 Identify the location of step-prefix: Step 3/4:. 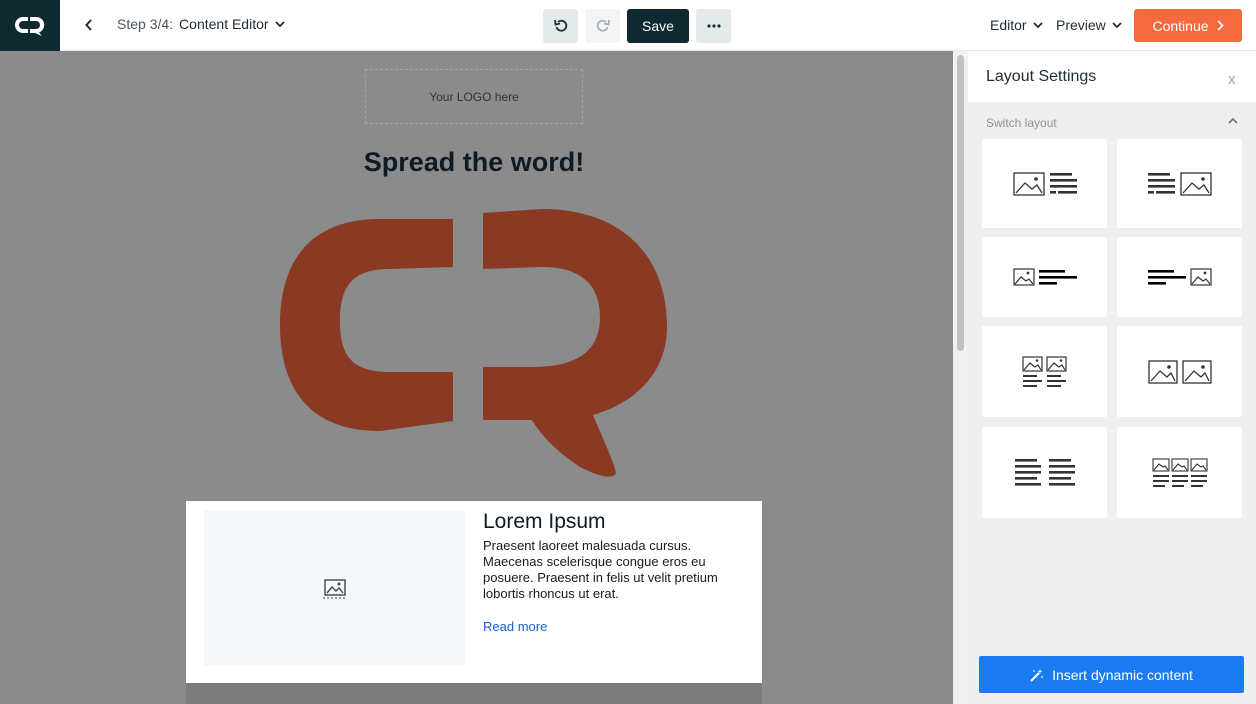
(145, 24).